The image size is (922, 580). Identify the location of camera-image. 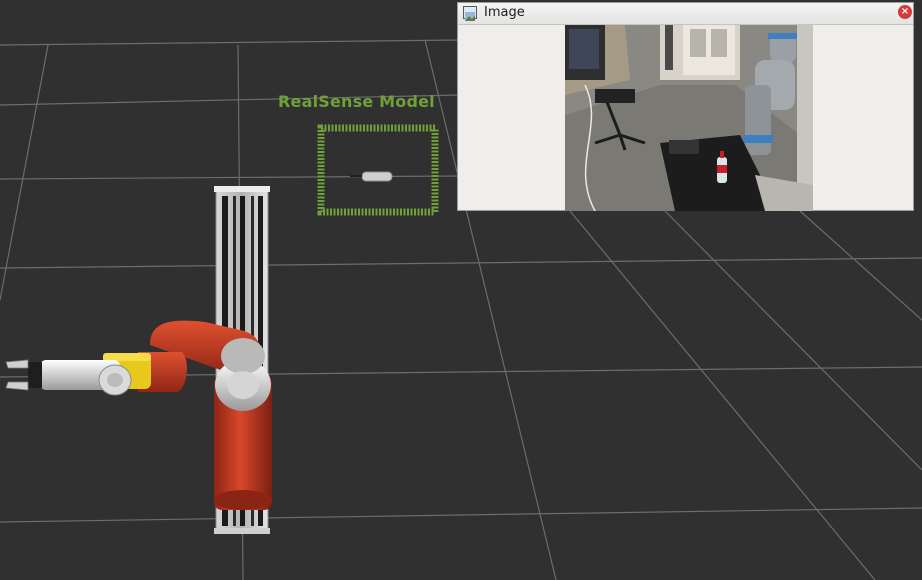
(689, 118).